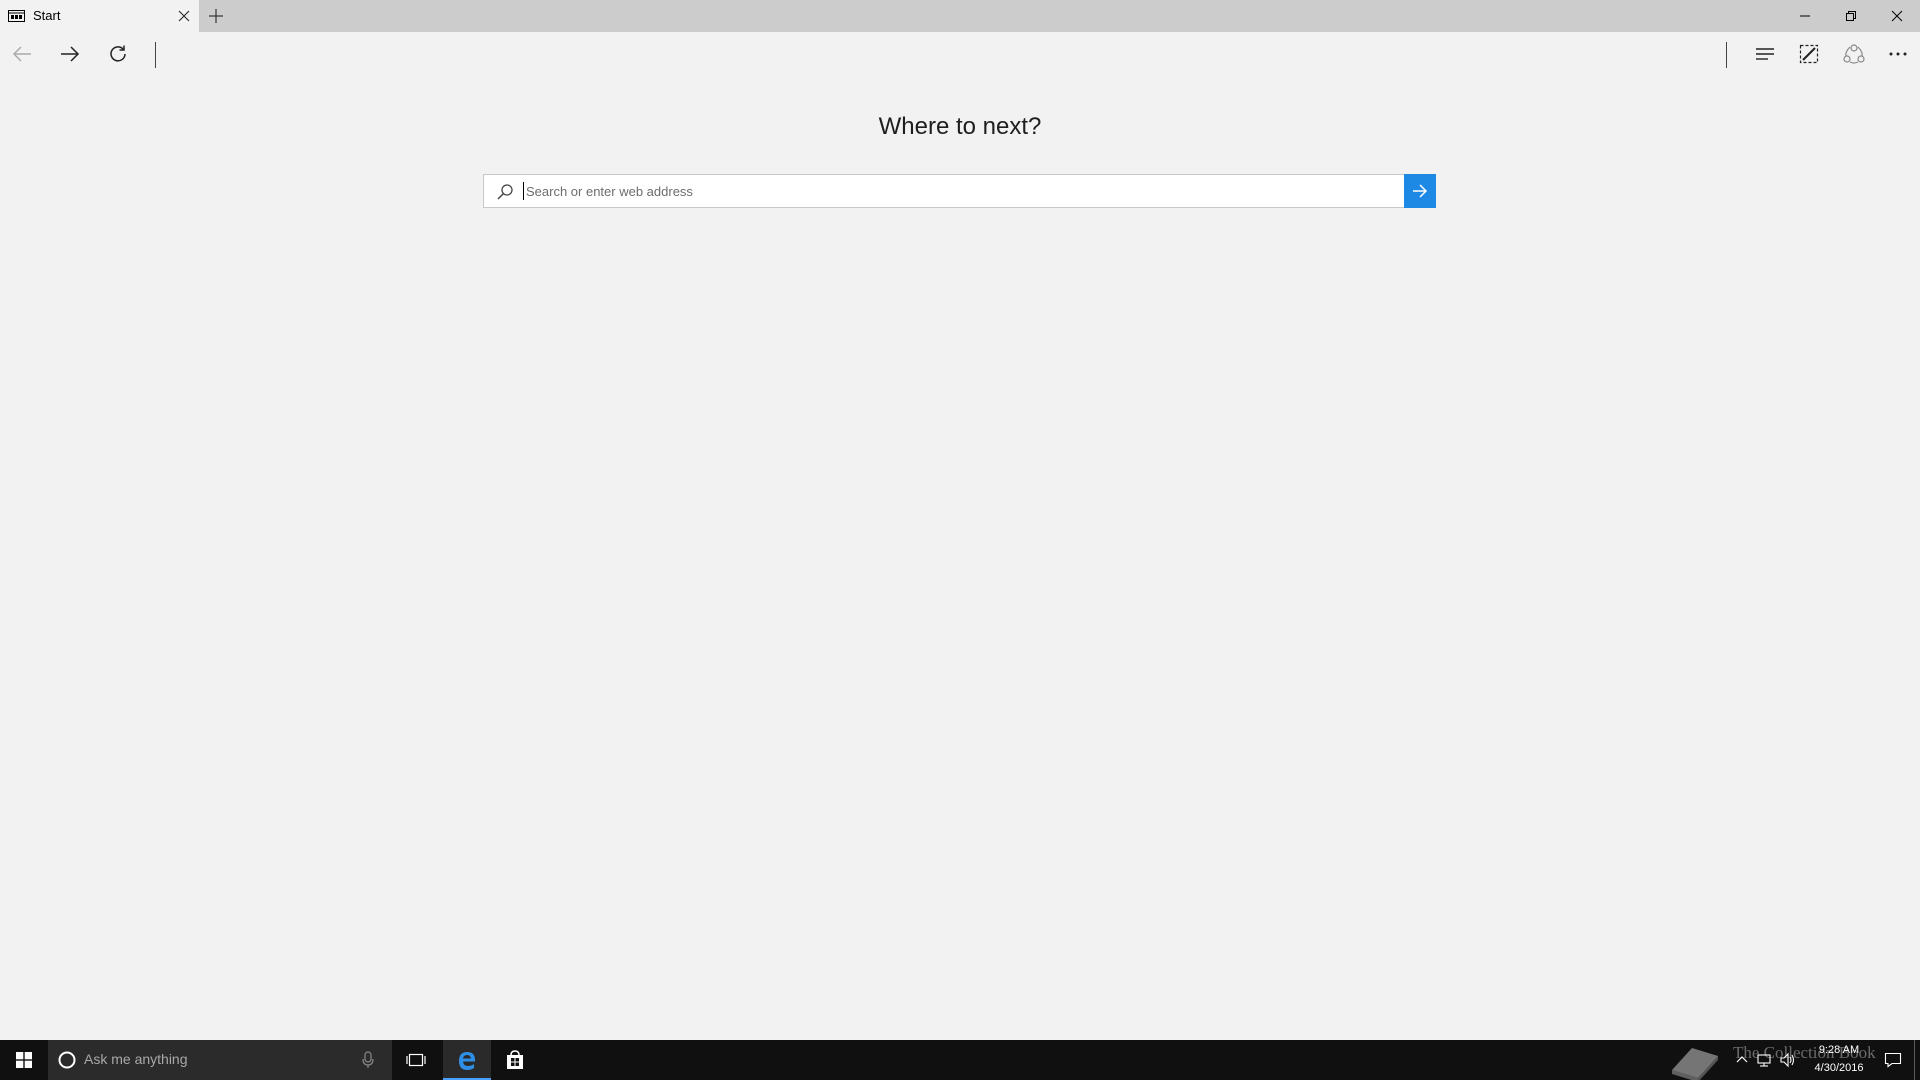  I want to click on refresh-button, so click(118, 54).